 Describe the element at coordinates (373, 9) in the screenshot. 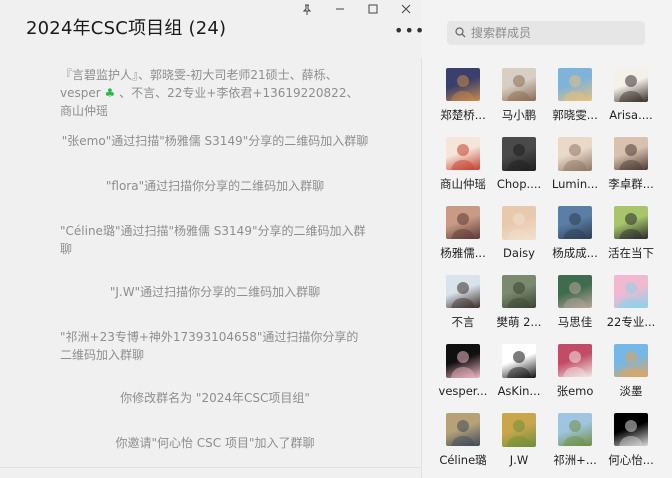

I see `maximize-icon` at that location.